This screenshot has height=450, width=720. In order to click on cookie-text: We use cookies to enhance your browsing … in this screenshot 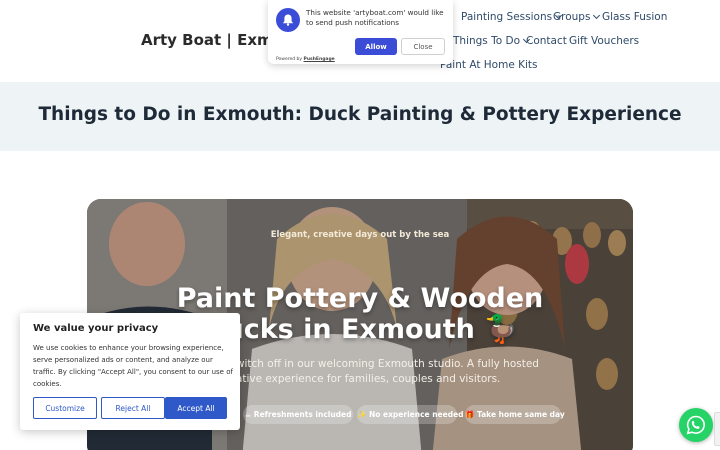, I will do `click(133, 366)`.